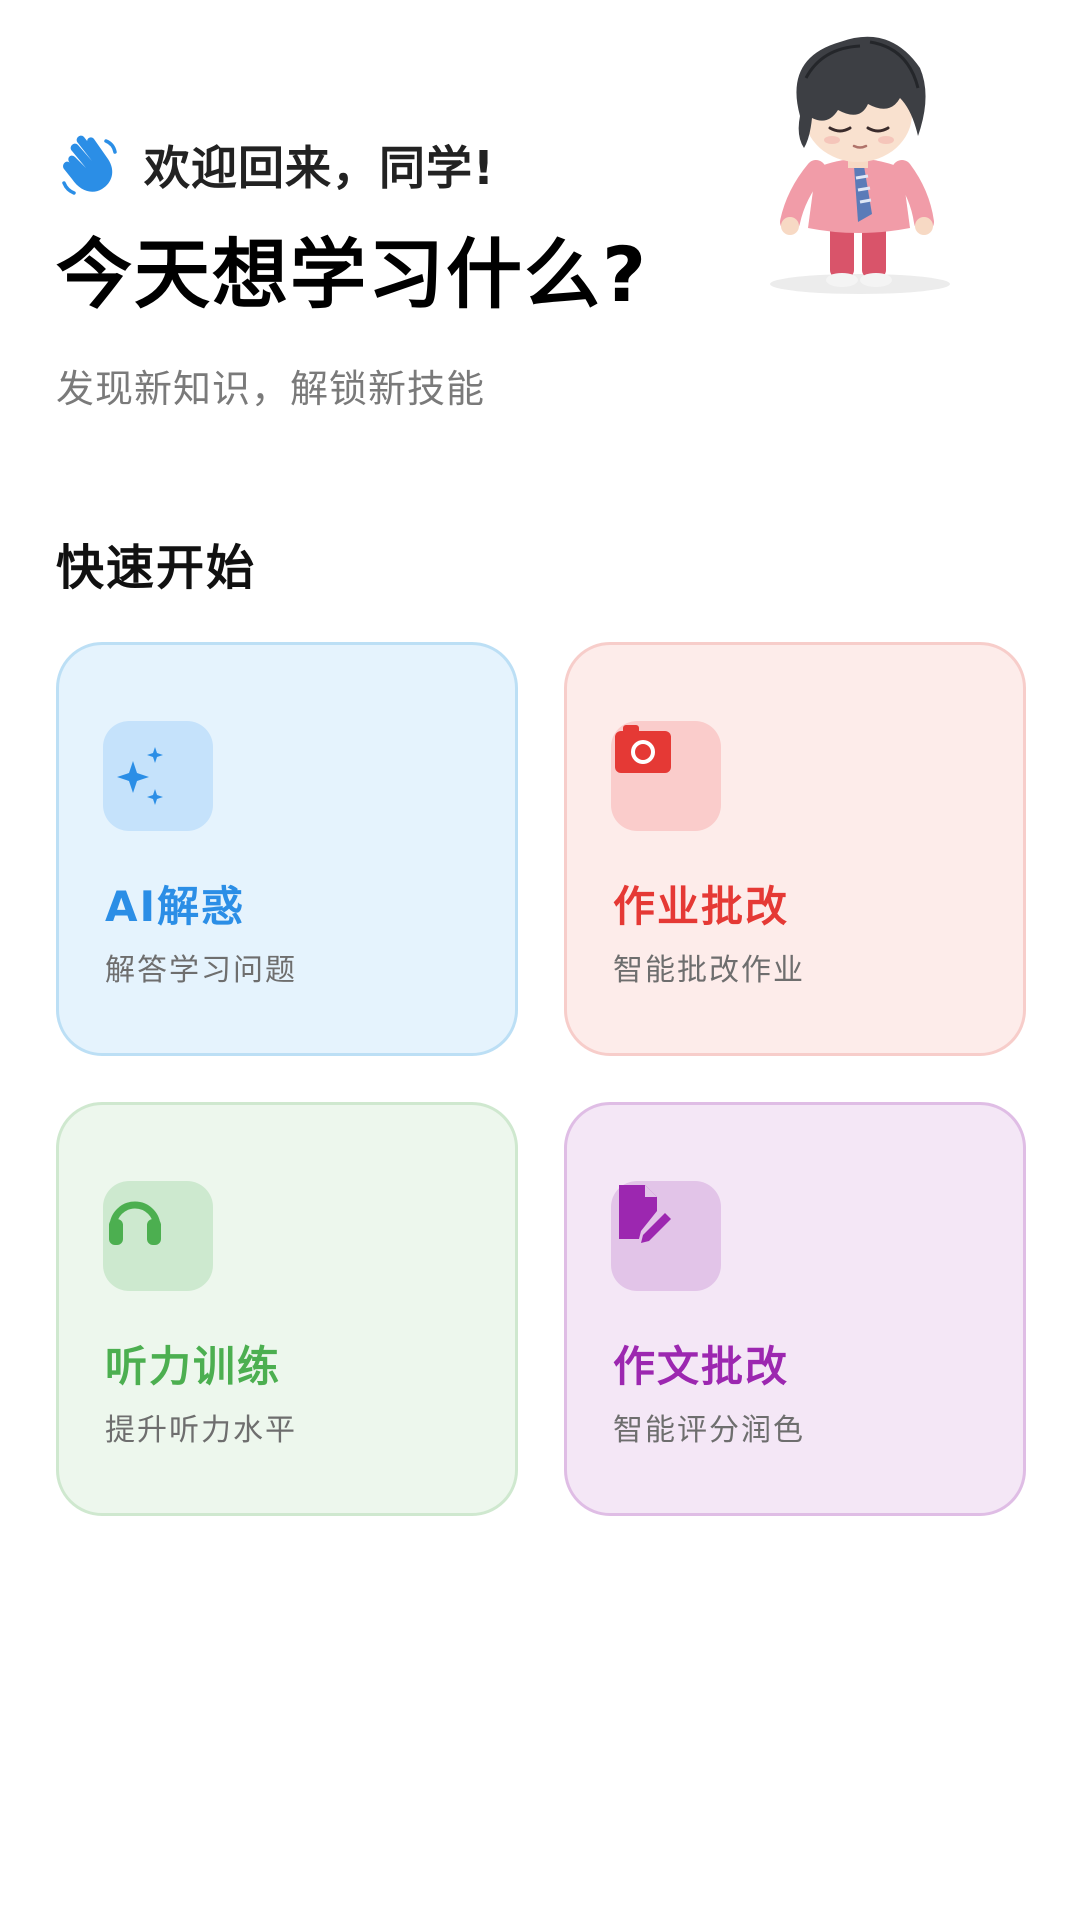 The width and height of the screenshot is (1080, 1920). What do you see at coordinates (795, 1309) in the screenshot?
I see `card-essay-correction: 作文批改 智能评分润色` at bounding box center [795, 1309].